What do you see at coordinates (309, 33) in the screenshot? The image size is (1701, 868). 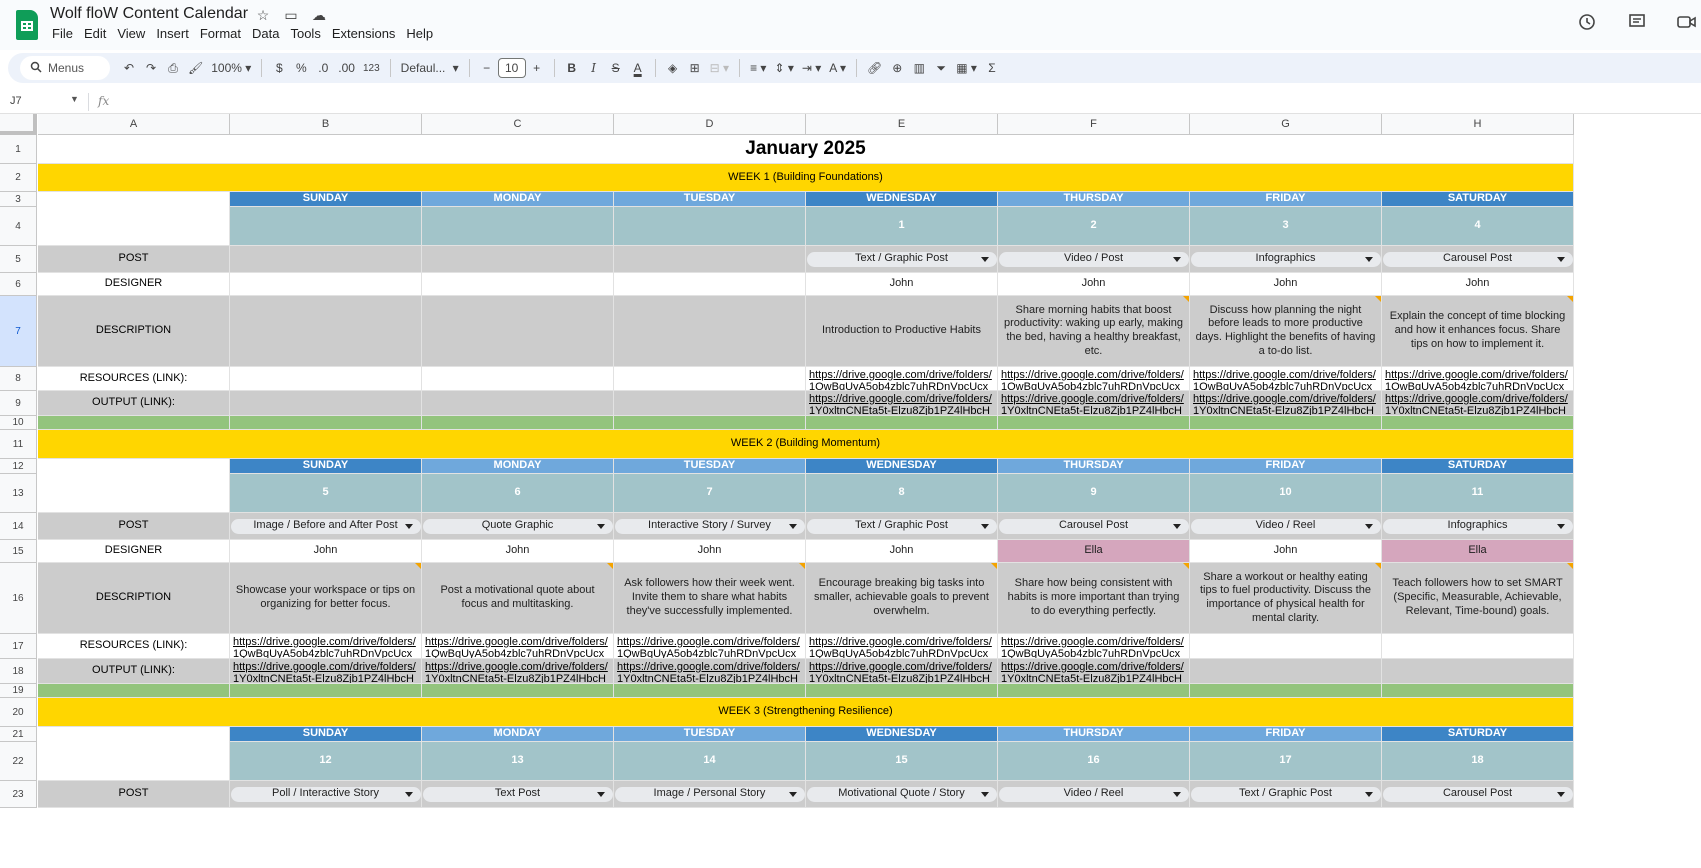 I see `menu-tools: Tools` at bounding box center [309, 33].